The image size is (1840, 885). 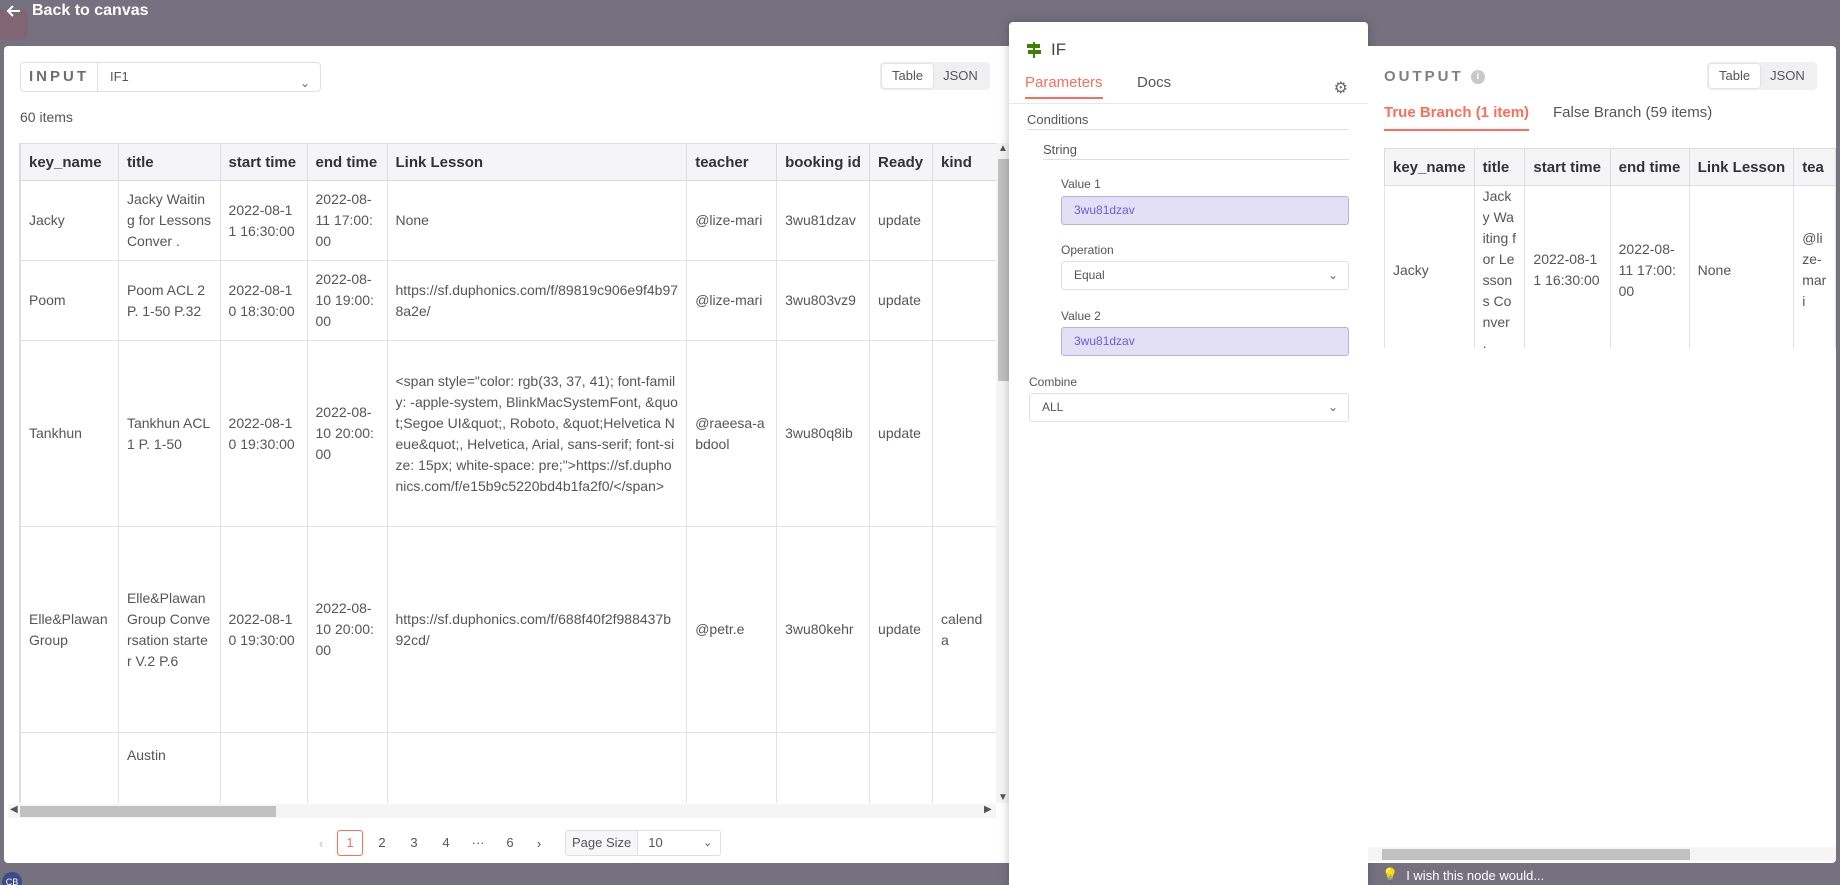 What do you see at coordinates (1536, 854) in the screenshot?
I see `output-horizontal-scroll-thumb` at bounding box center [1536, 854].